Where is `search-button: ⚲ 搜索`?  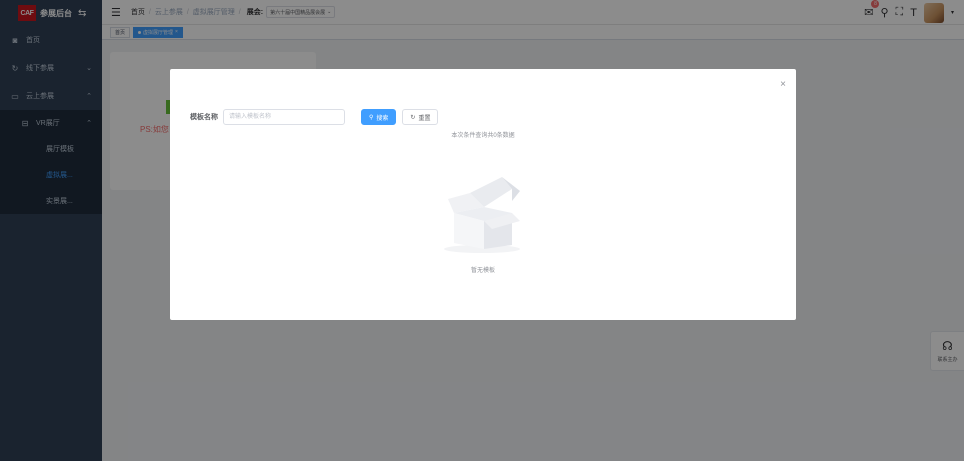 search-button: ⚲ 搜索 is located at coordinates (379, 117).